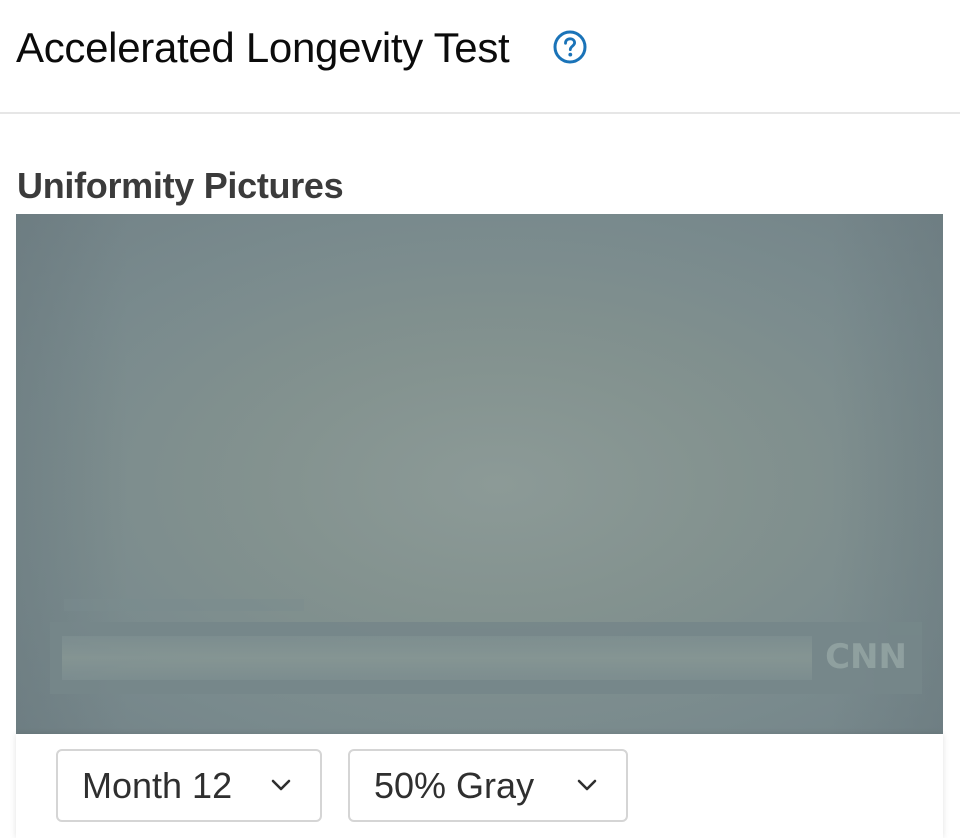 This screenshot has width=960, height=838. I want to click on month-select: Month 12, so click(189, 785).